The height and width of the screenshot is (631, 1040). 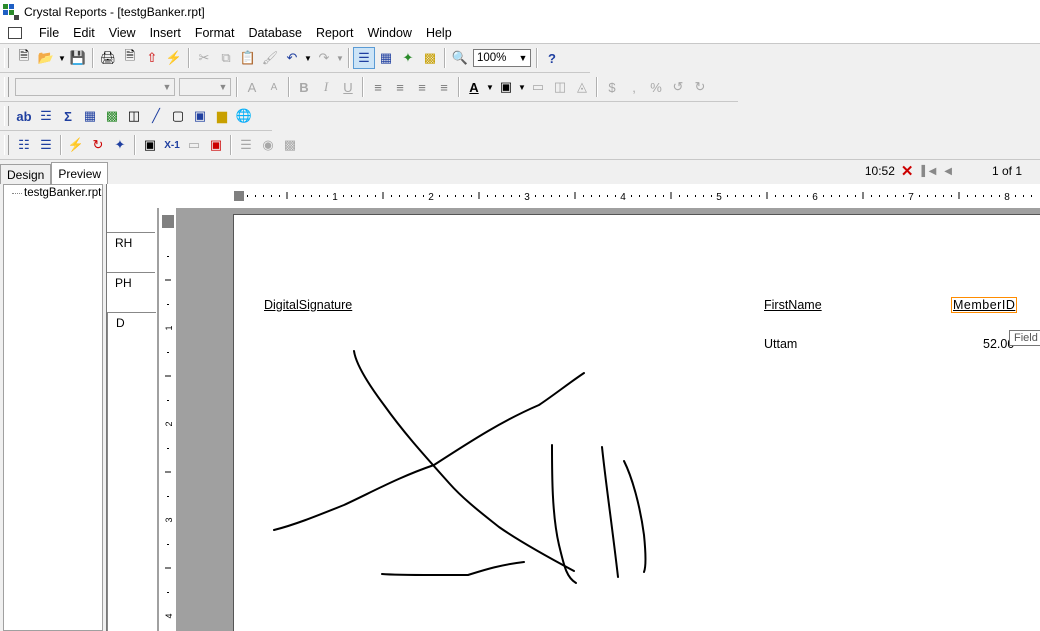 What do you see at coordinates (122, 33) in the screenshot?
I see `menu-view: View` at bounding box center [122, 33].